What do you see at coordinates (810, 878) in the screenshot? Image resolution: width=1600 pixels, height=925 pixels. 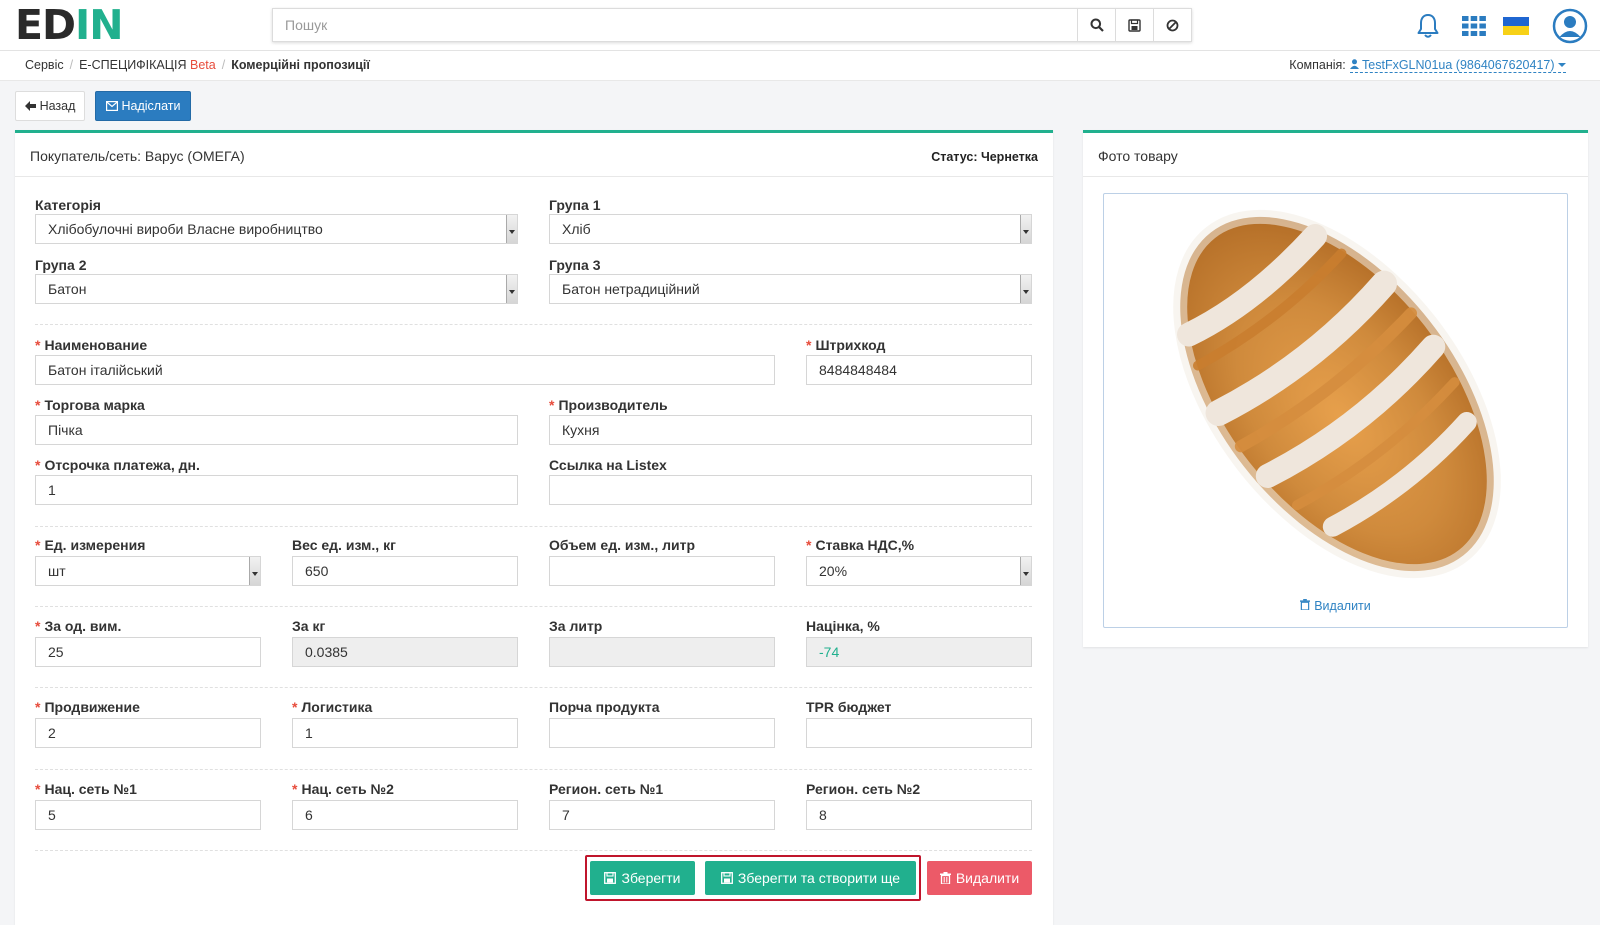 I see `save-and-create-button: Зберегти та створити ще` at bounding box center [810, 878].